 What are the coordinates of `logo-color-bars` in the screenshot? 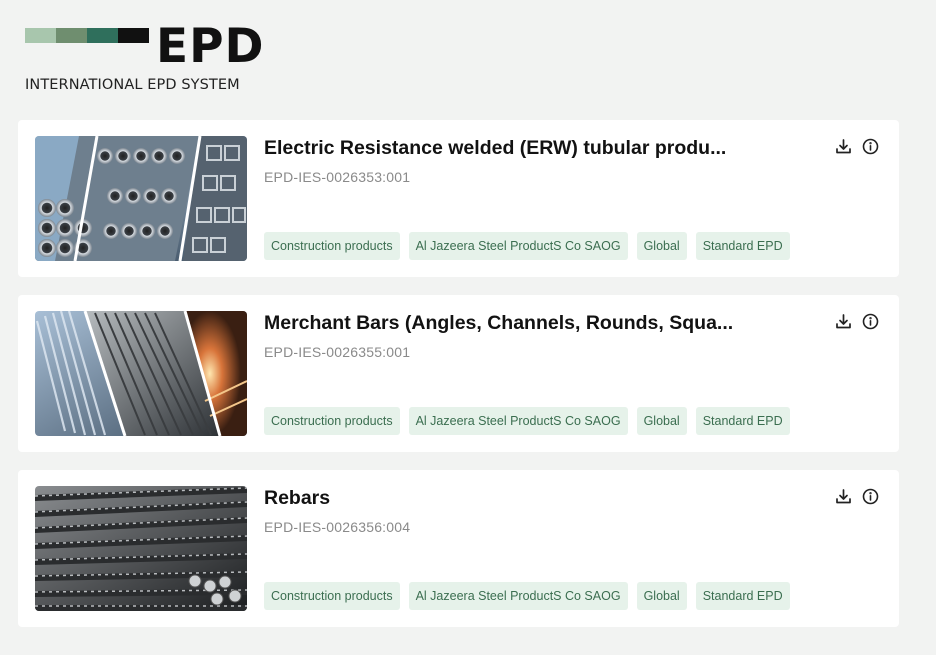 It's located at (87, 35).